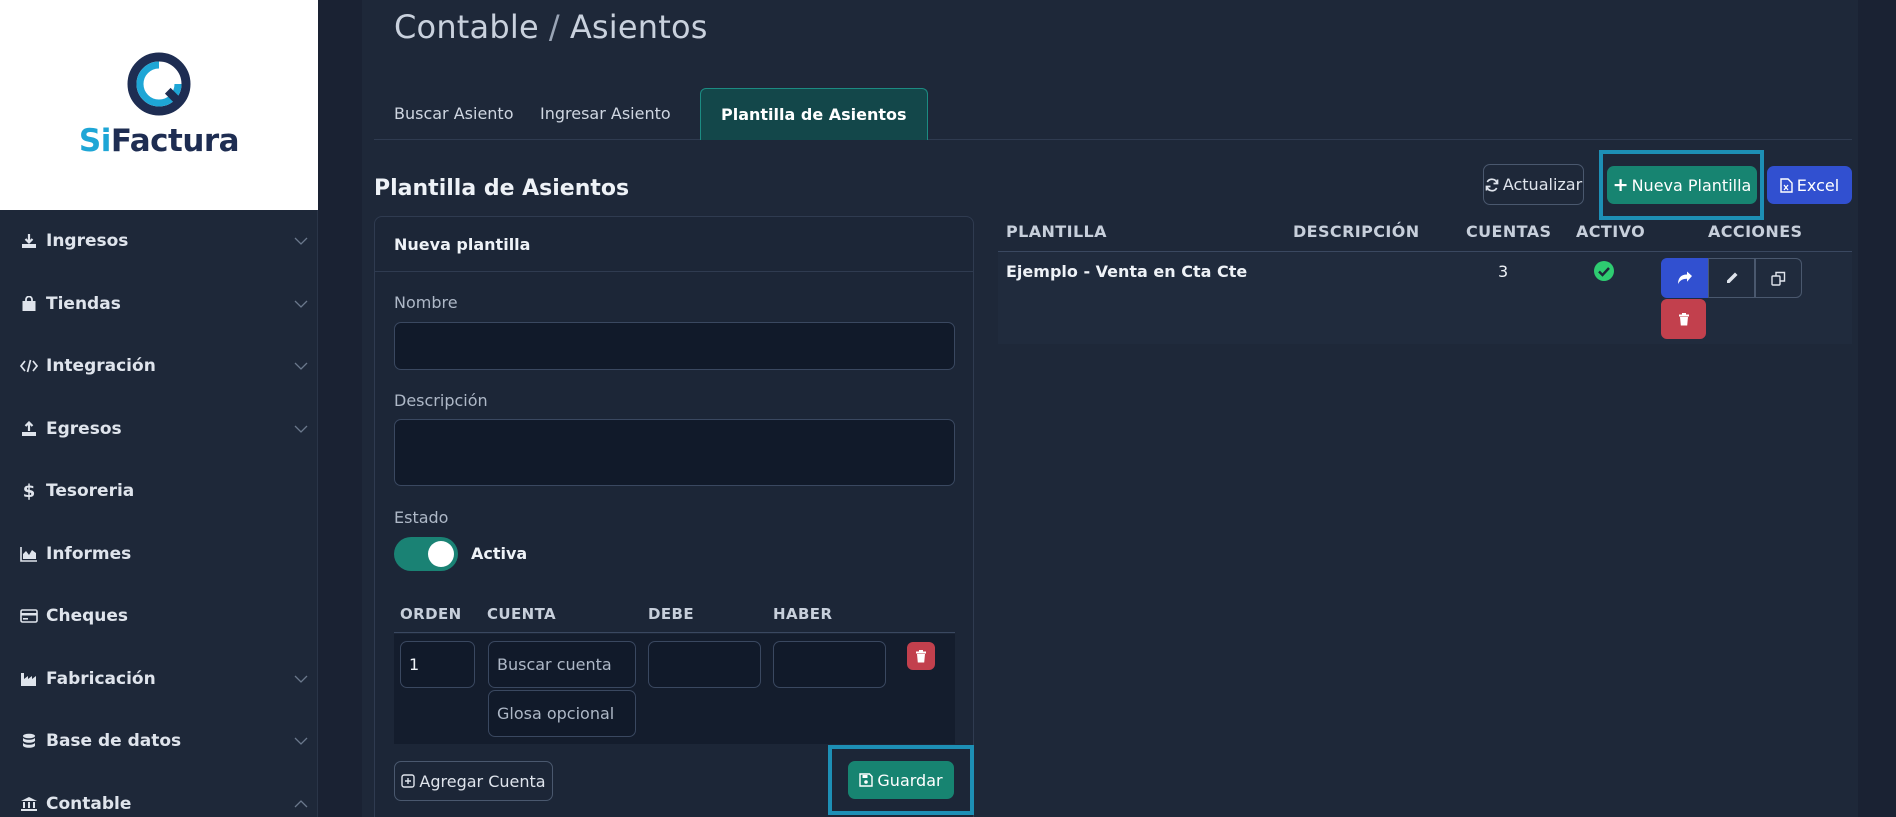 This screenshot has width=1896, height=817. Describe the element at coordinates (674, 244) in the screenshot. I see `card-title: Nueva plantilla` at that location.